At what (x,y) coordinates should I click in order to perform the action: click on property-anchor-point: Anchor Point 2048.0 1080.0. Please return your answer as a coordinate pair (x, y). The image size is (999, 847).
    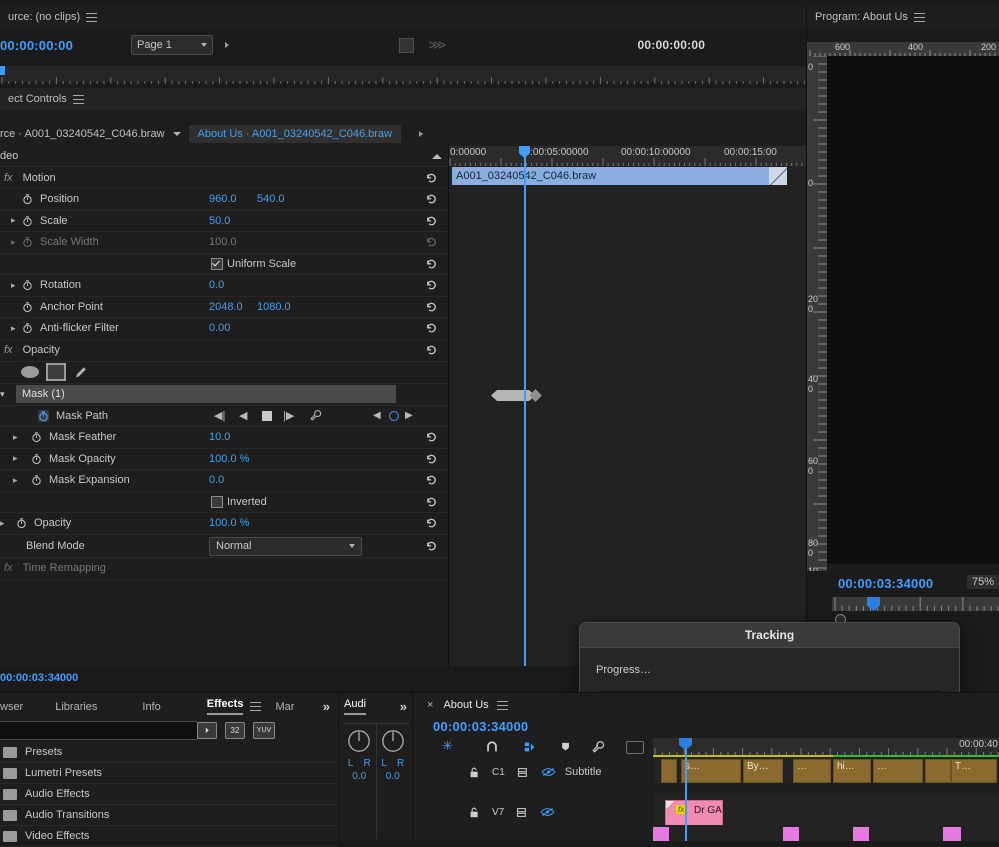
    Looking at the image, I should click on (224, 307).